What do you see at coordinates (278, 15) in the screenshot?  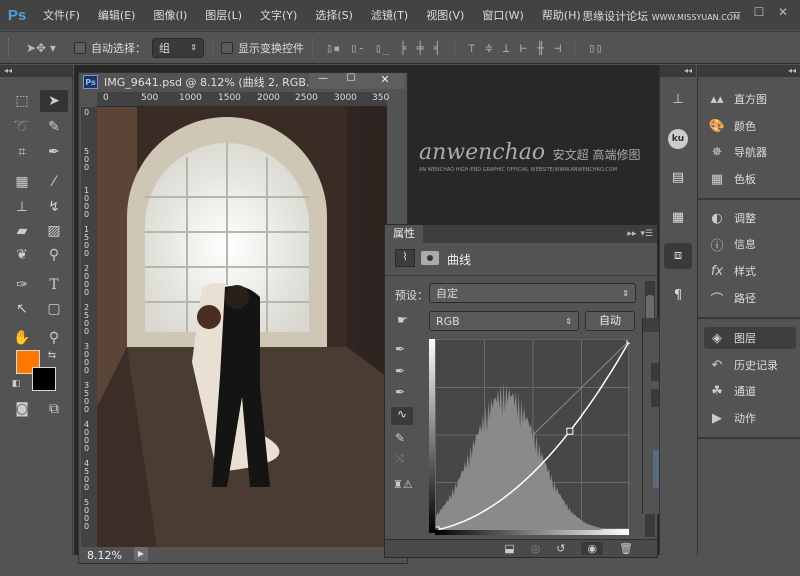 I see `menu-type: 文字(Y)` at bounding box center [278, 15].